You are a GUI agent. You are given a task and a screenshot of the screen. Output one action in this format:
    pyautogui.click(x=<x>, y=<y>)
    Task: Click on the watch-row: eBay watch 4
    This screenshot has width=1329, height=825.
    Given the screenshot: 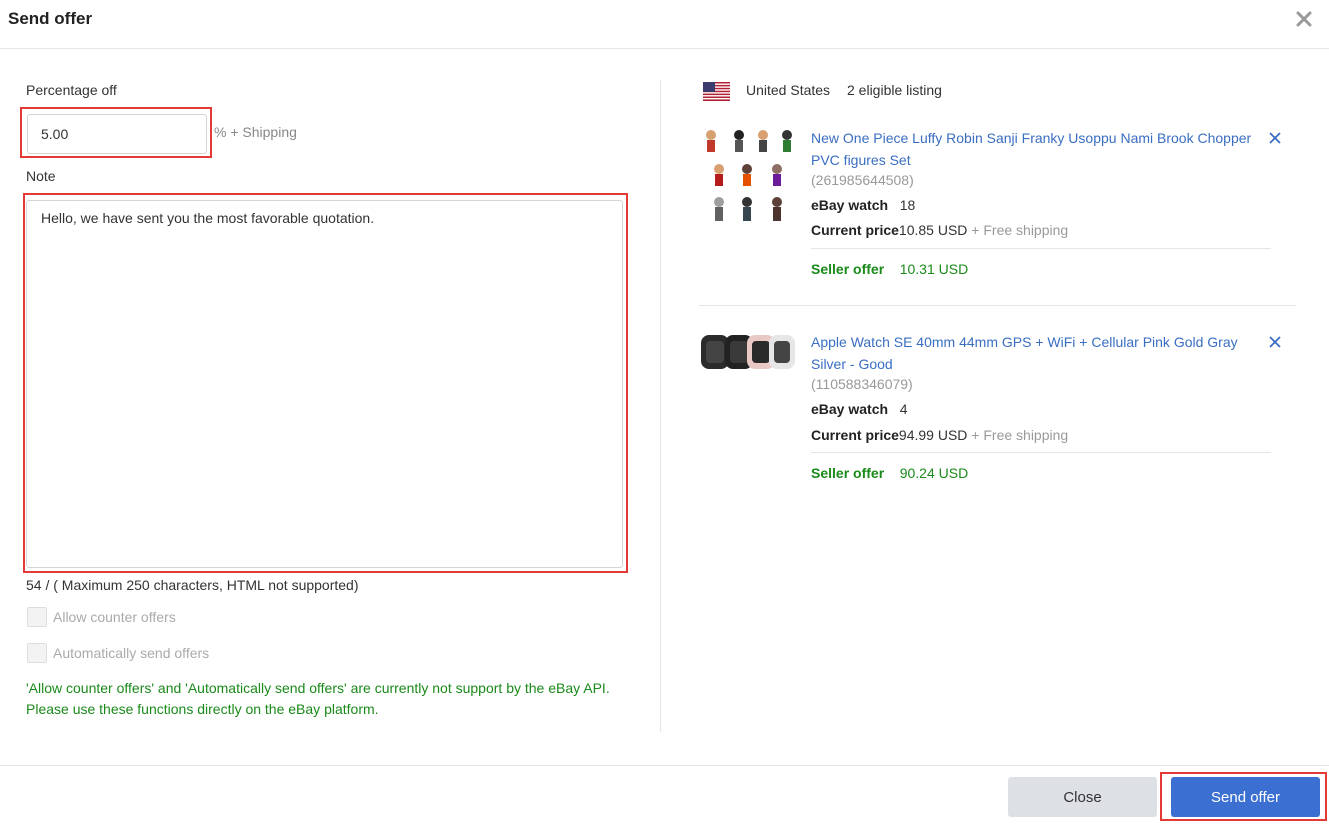 What is the action you would take?
    pyautogui.click(x=859, y=409)
    